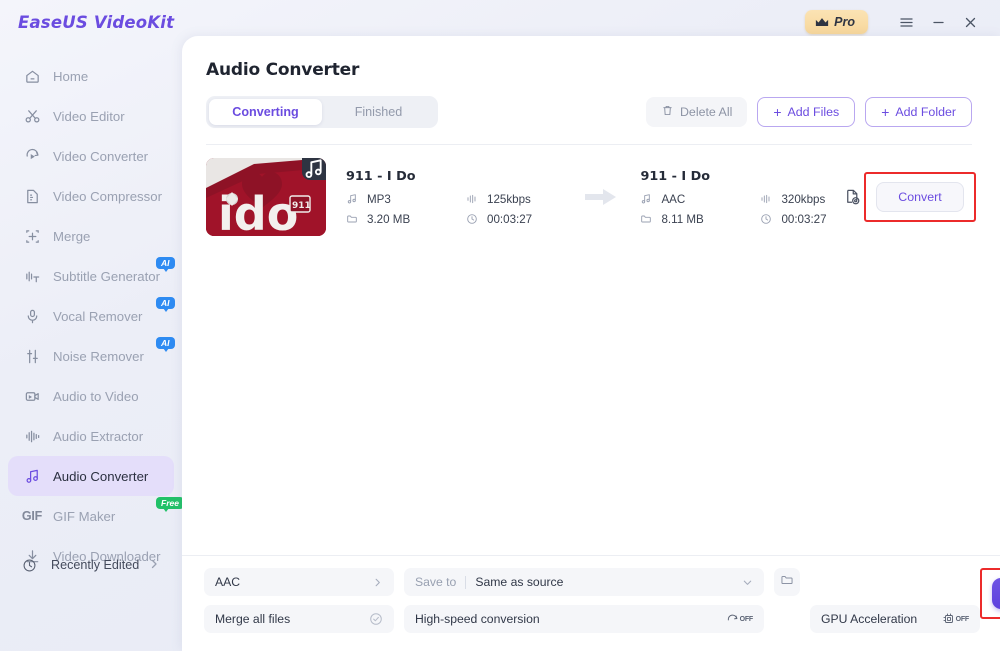 This screenshot has width=1000, height=651. I want to click on sidebar-item-video-converter: Video Converter, so click(91, 156).